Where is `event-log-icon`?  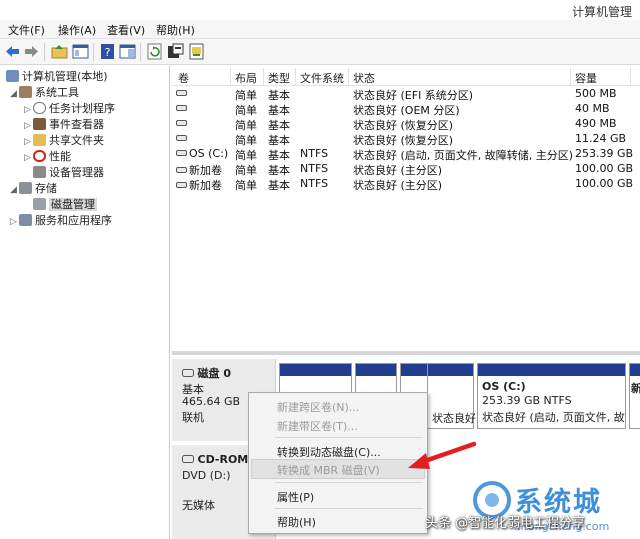
event-log-icon is located at coordinates (39, 124).